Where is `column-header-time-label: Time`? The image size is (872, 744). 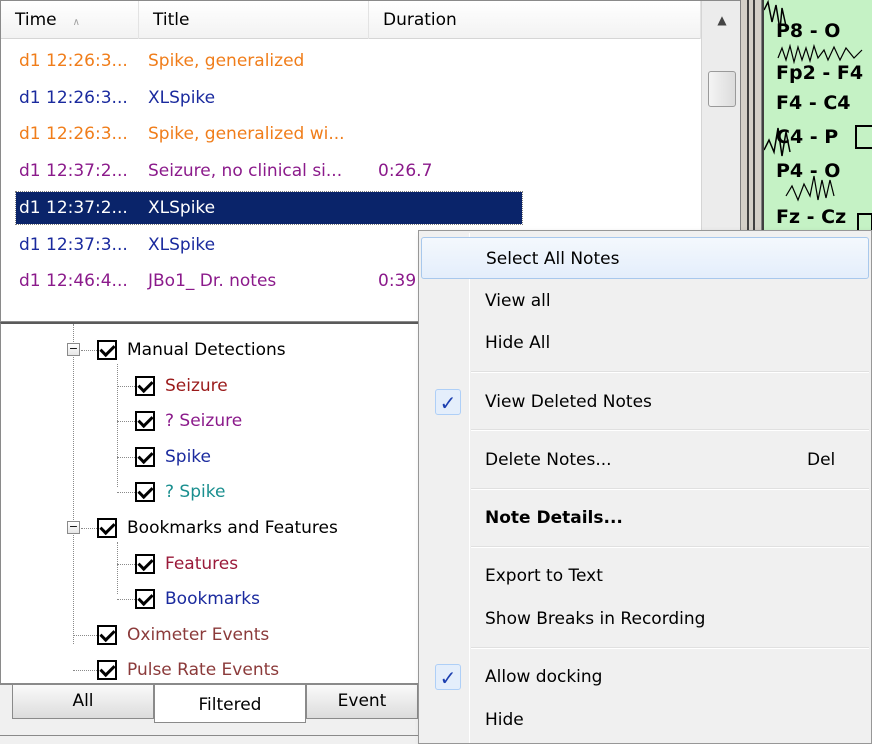
column-header-time-label: Time is located at coordinates (36, 20).